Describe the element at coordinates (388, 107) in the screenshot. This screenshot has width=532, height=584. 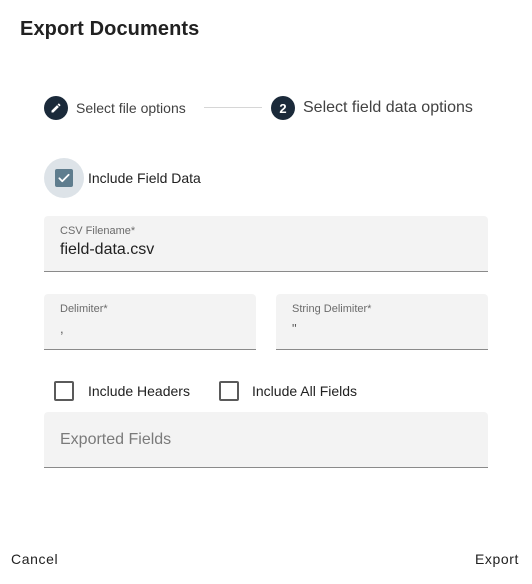
I see `step-2-label: Select field data options` at that location.